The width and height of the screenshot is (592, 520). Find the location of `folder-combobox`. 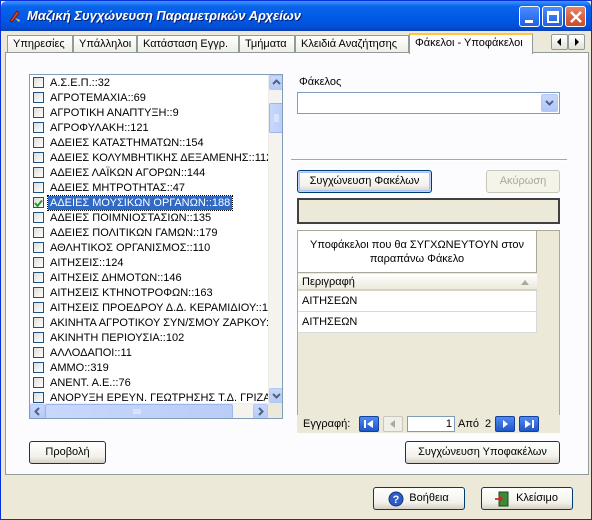

folder-combobox is located at coordinates (428, 103).